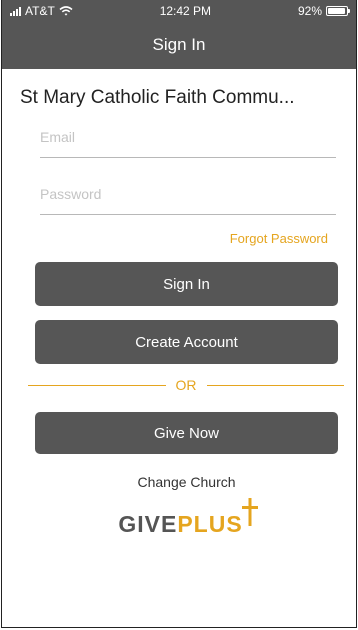 The image size is (358, 630). I want to click on status-right: 92%, so click(323, 11).